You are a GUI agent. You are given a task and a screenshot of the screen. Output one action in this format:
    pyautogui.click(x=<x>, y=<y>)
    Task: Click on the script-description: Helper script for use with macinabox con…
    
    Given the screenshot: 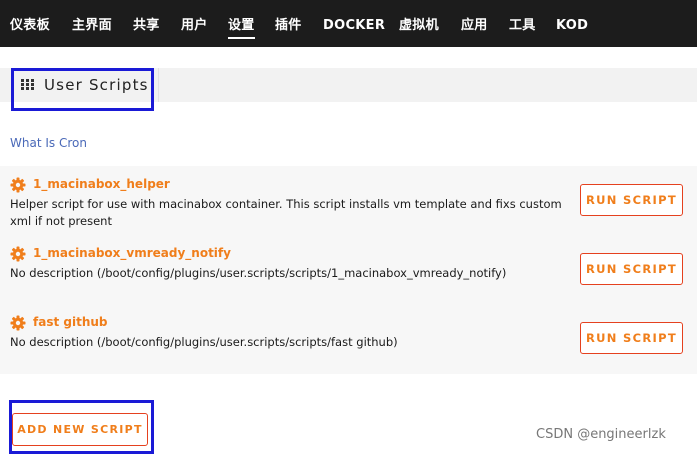 What is the action you would take?
    pyautogui.click(x=286, y=212)
    